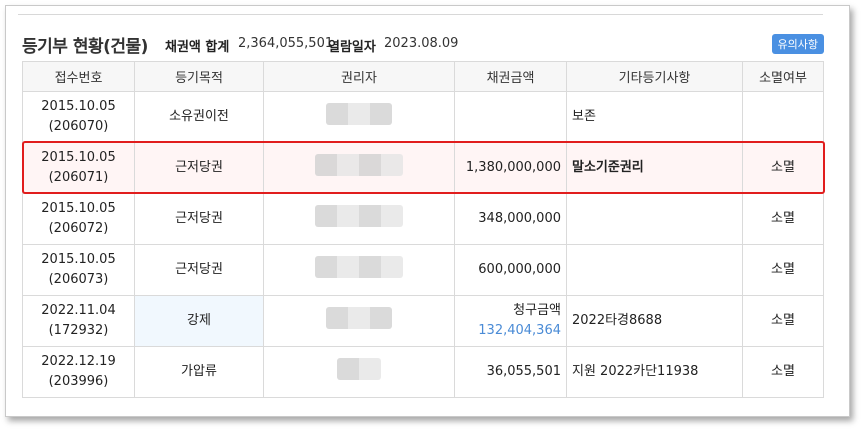  Describe the element at coordinates (654, 76) in the screenshot. I see `col-header-other: 기타등기사항` at that location.